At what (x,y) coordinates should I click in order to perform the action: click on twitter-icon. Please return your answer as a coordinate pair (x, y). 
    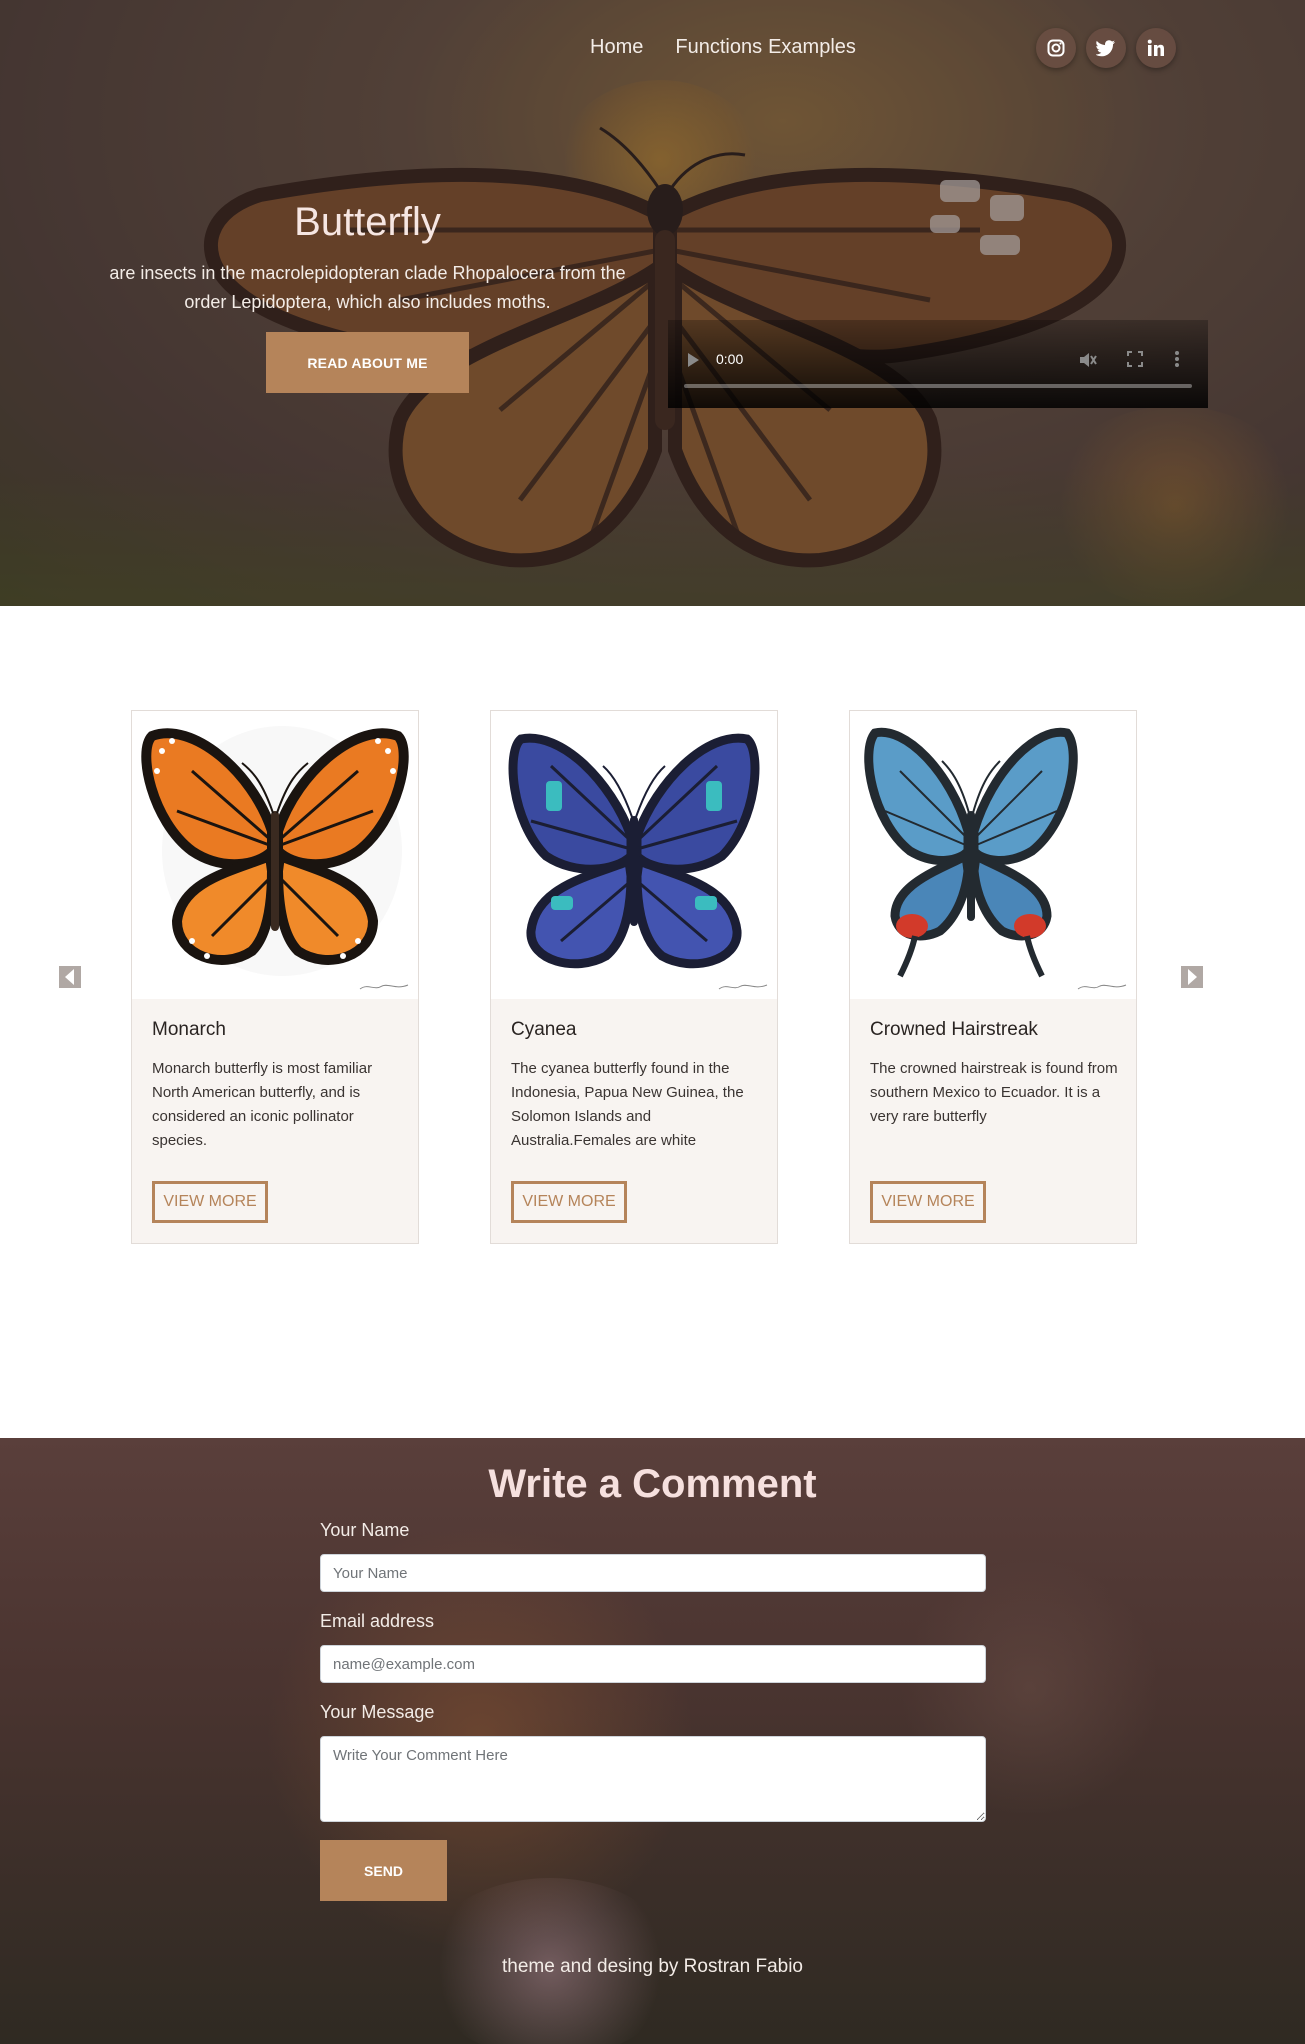
    Looking at the image, I should click on (1105, 48).